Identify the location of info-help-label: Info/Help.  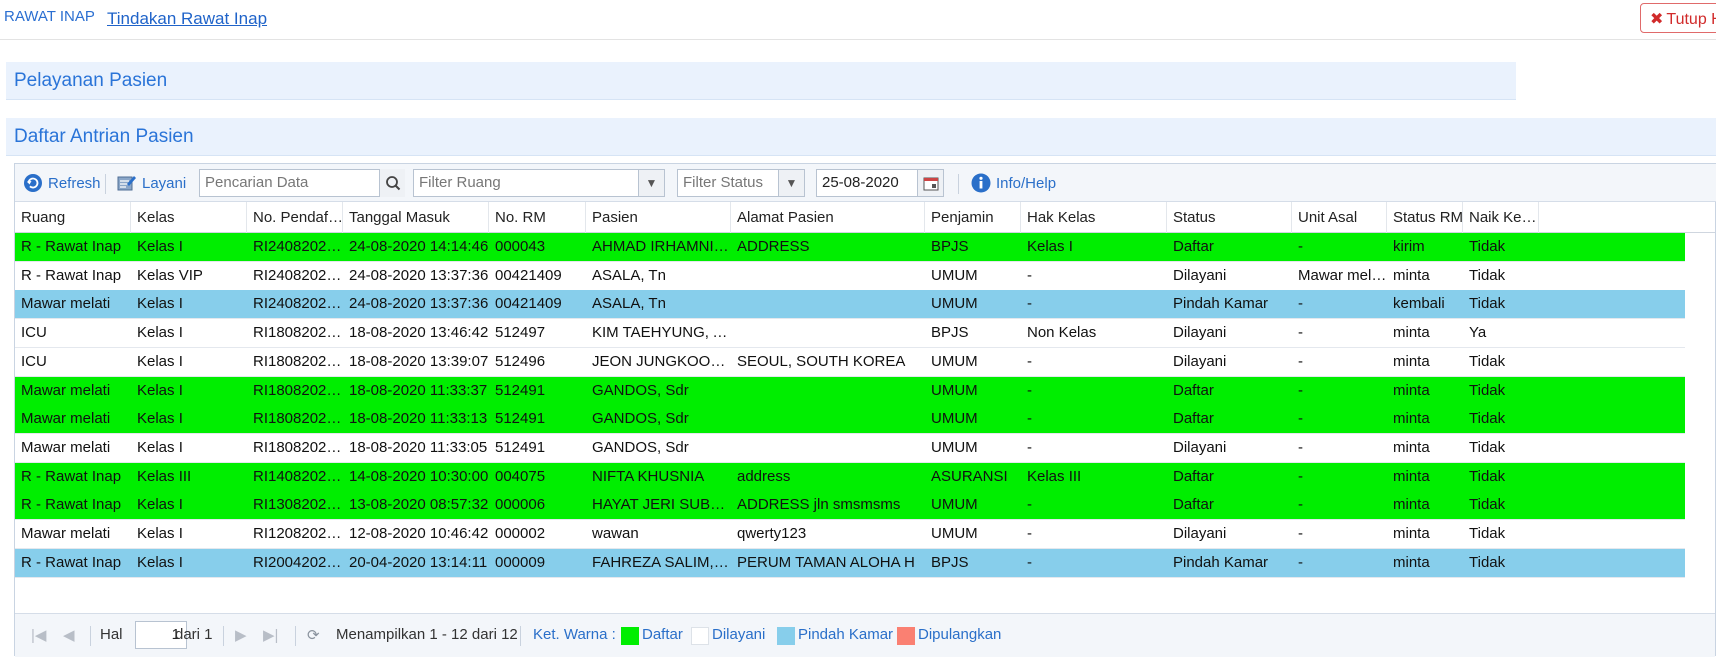
(1026, 183).